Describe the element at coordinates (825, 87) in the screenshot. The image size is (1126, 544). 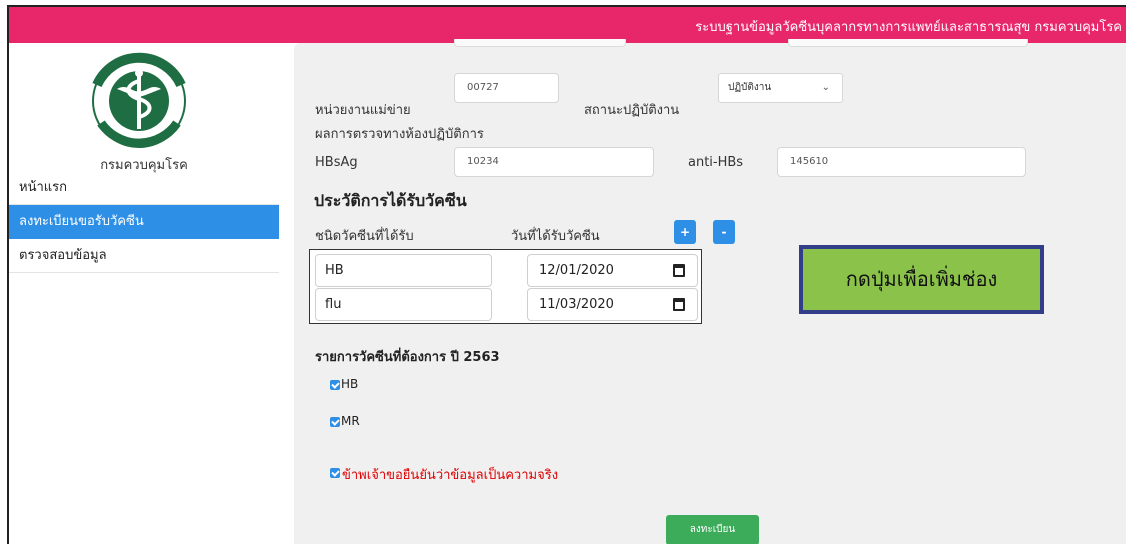
I see `chevron-down-icon: ⌄` at that location.